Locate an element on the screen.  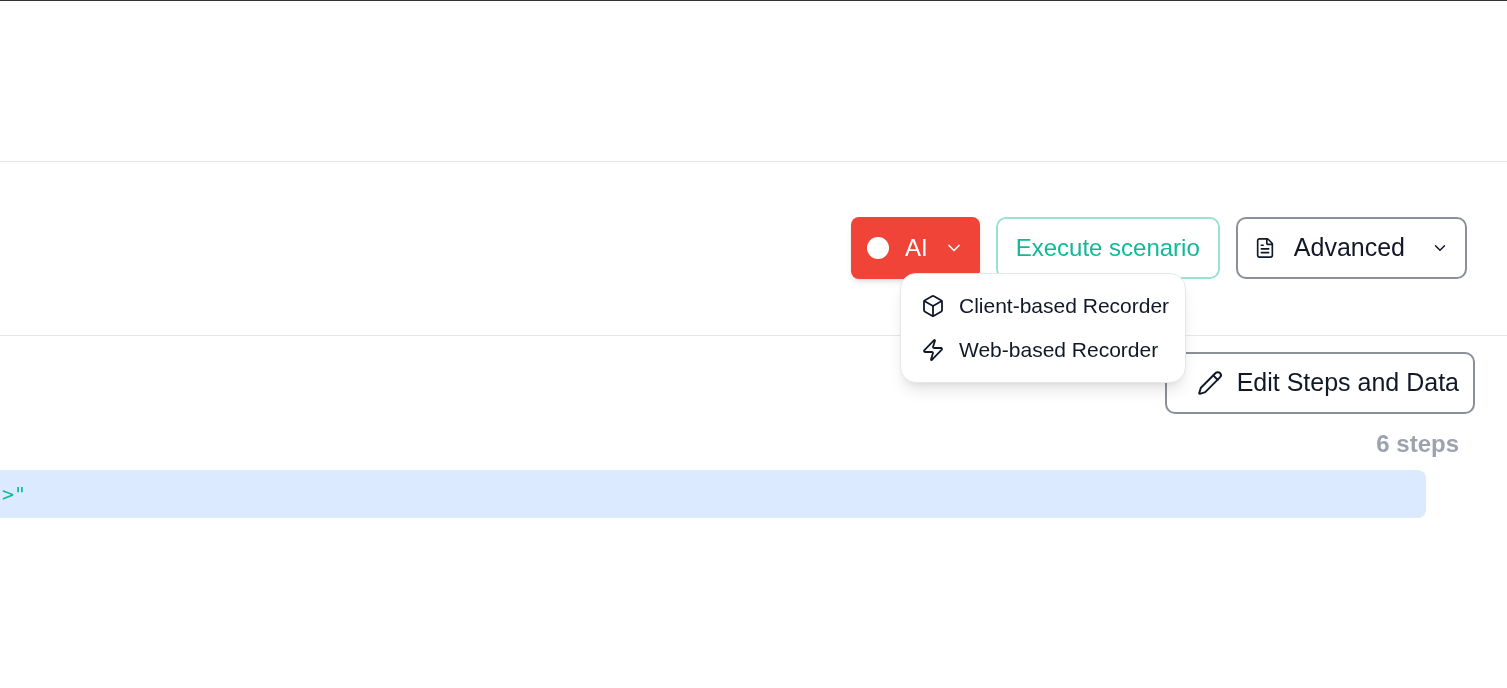
box-icon is located at coordinates (933, 306).